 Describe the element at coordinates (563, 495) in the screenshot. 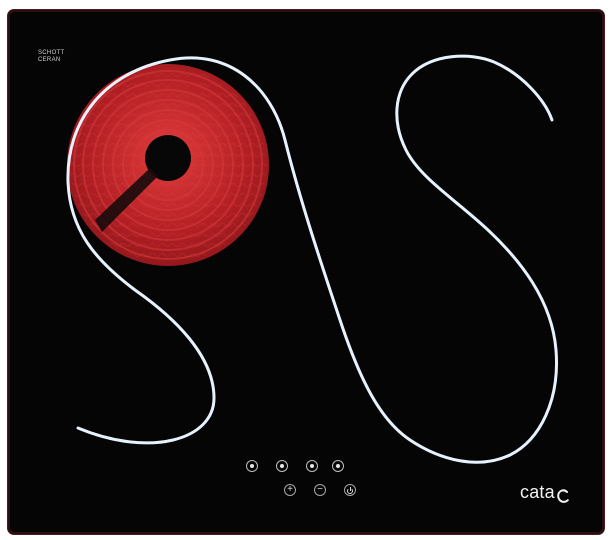

I see `logo-mark-icon` at that location.